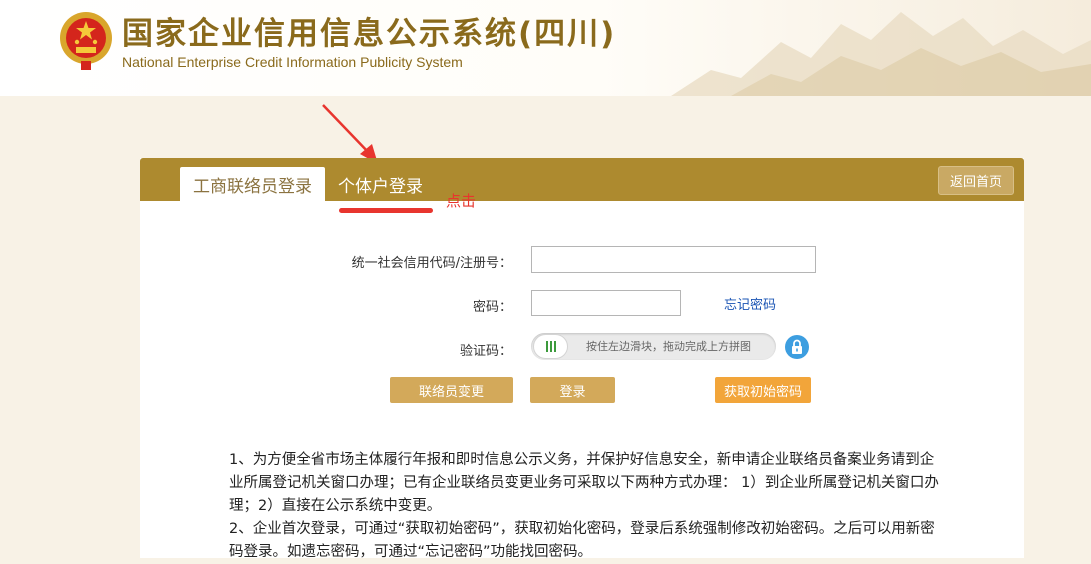  I want to click on mountain-decoration, so click(881, 54).